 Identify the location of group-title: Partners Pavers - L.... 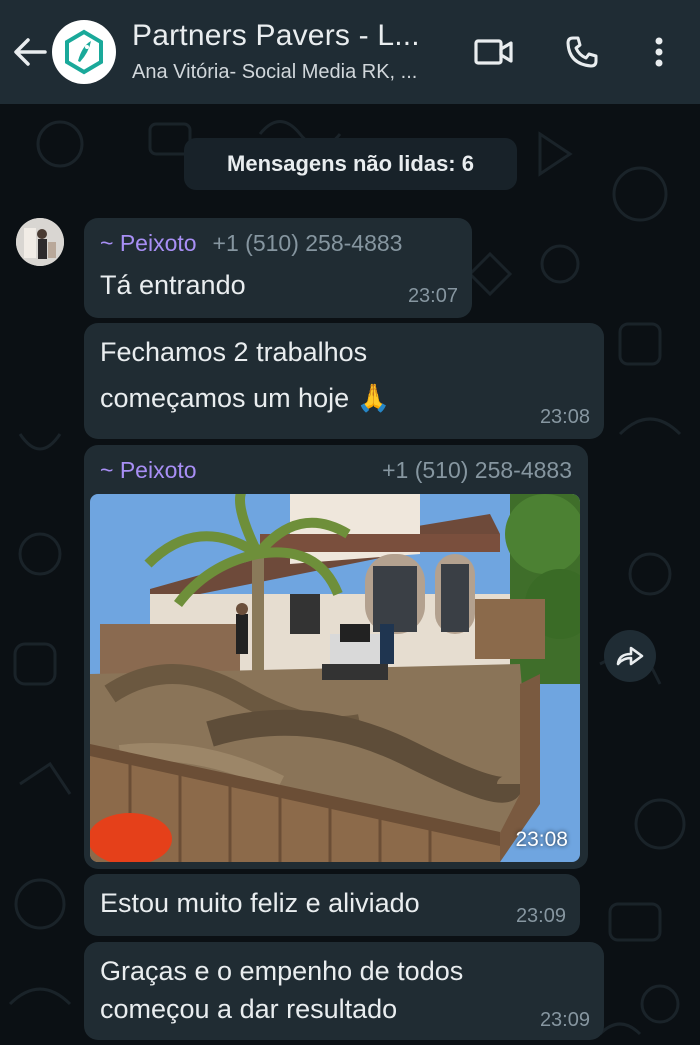
(276, 35).